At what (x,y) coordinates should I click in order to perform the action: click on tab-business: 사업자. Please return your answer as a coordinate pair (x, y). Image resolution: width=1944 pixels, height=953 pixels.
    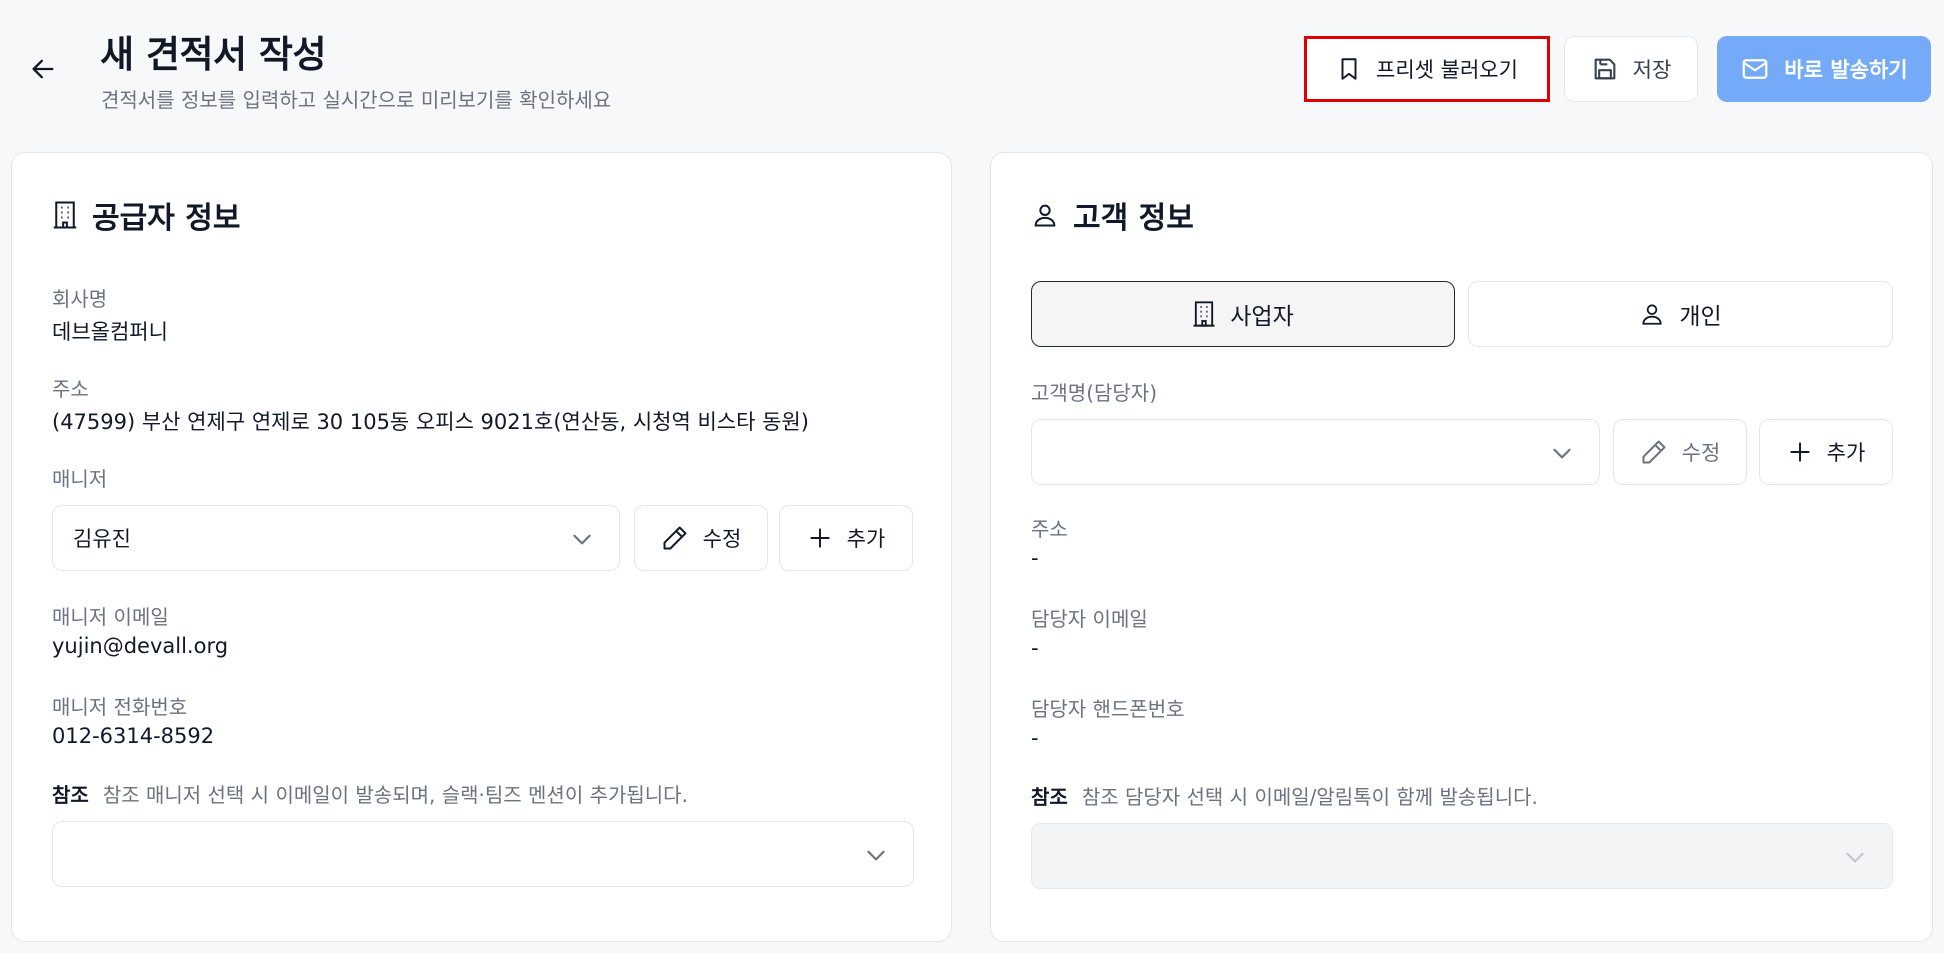
    Looking at the image, I should click on (1243, 314).